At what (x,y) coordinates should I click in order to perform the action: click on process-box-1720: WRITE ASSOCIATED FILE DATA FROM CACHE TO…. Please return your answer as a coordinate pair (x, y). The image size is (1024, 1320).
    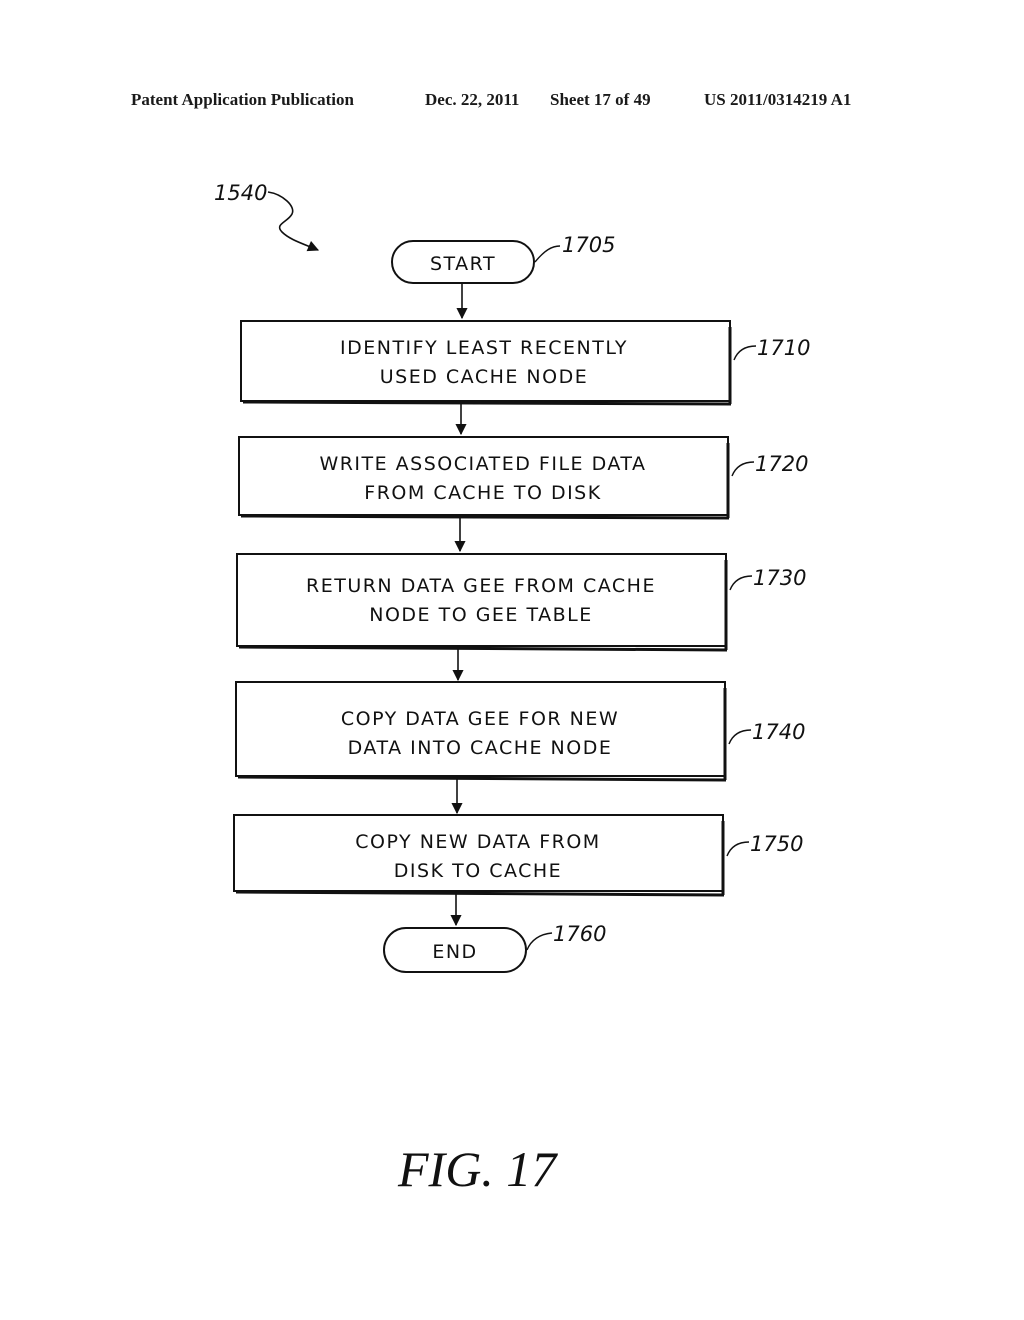
    Looking at the image, I should click on (484, 478).